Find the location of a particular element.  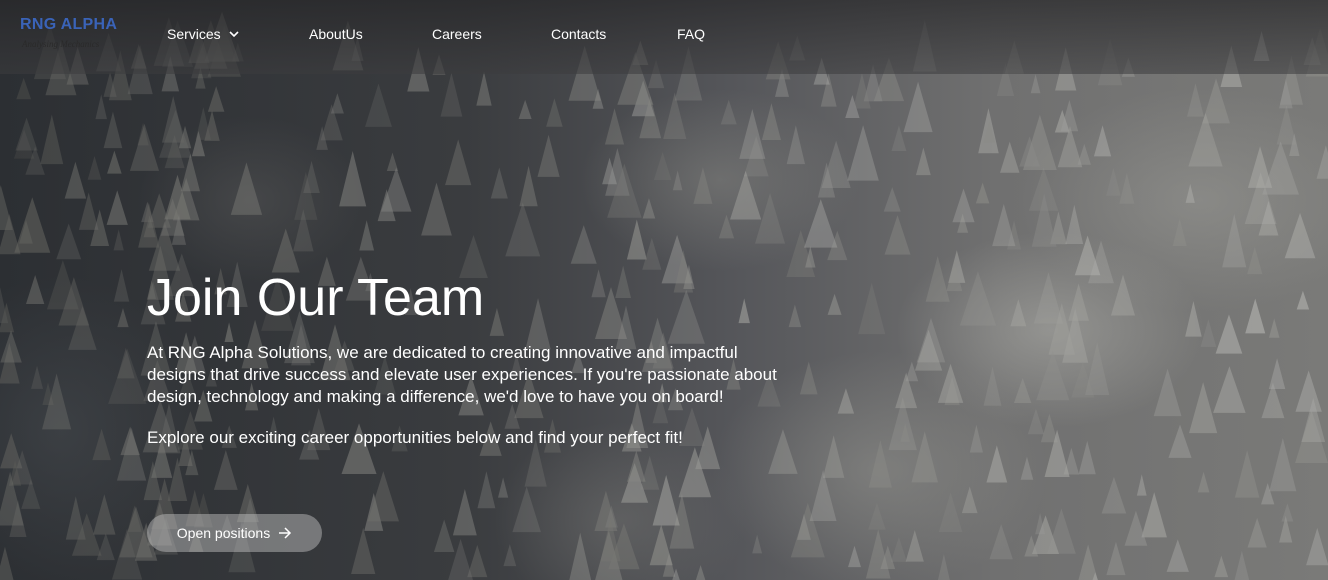

arrow-right-icon is located at coordinates (285, 533).